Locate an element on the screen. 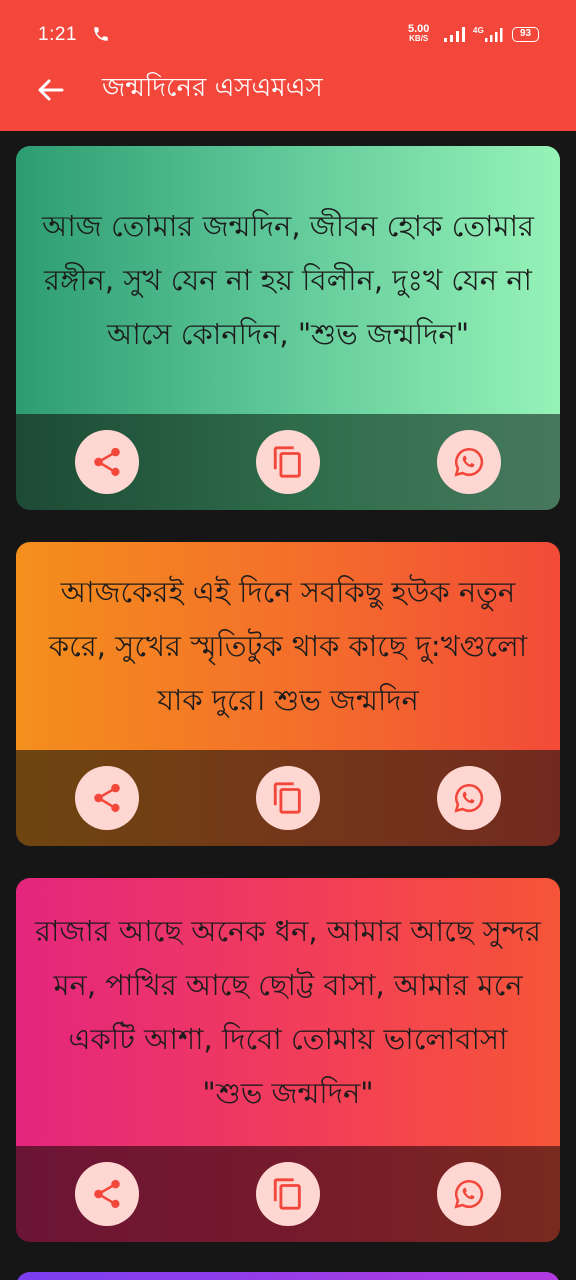 This screenshot has height=1280, width=576. wifi-signal-icon is located at coordinates (454, 34).